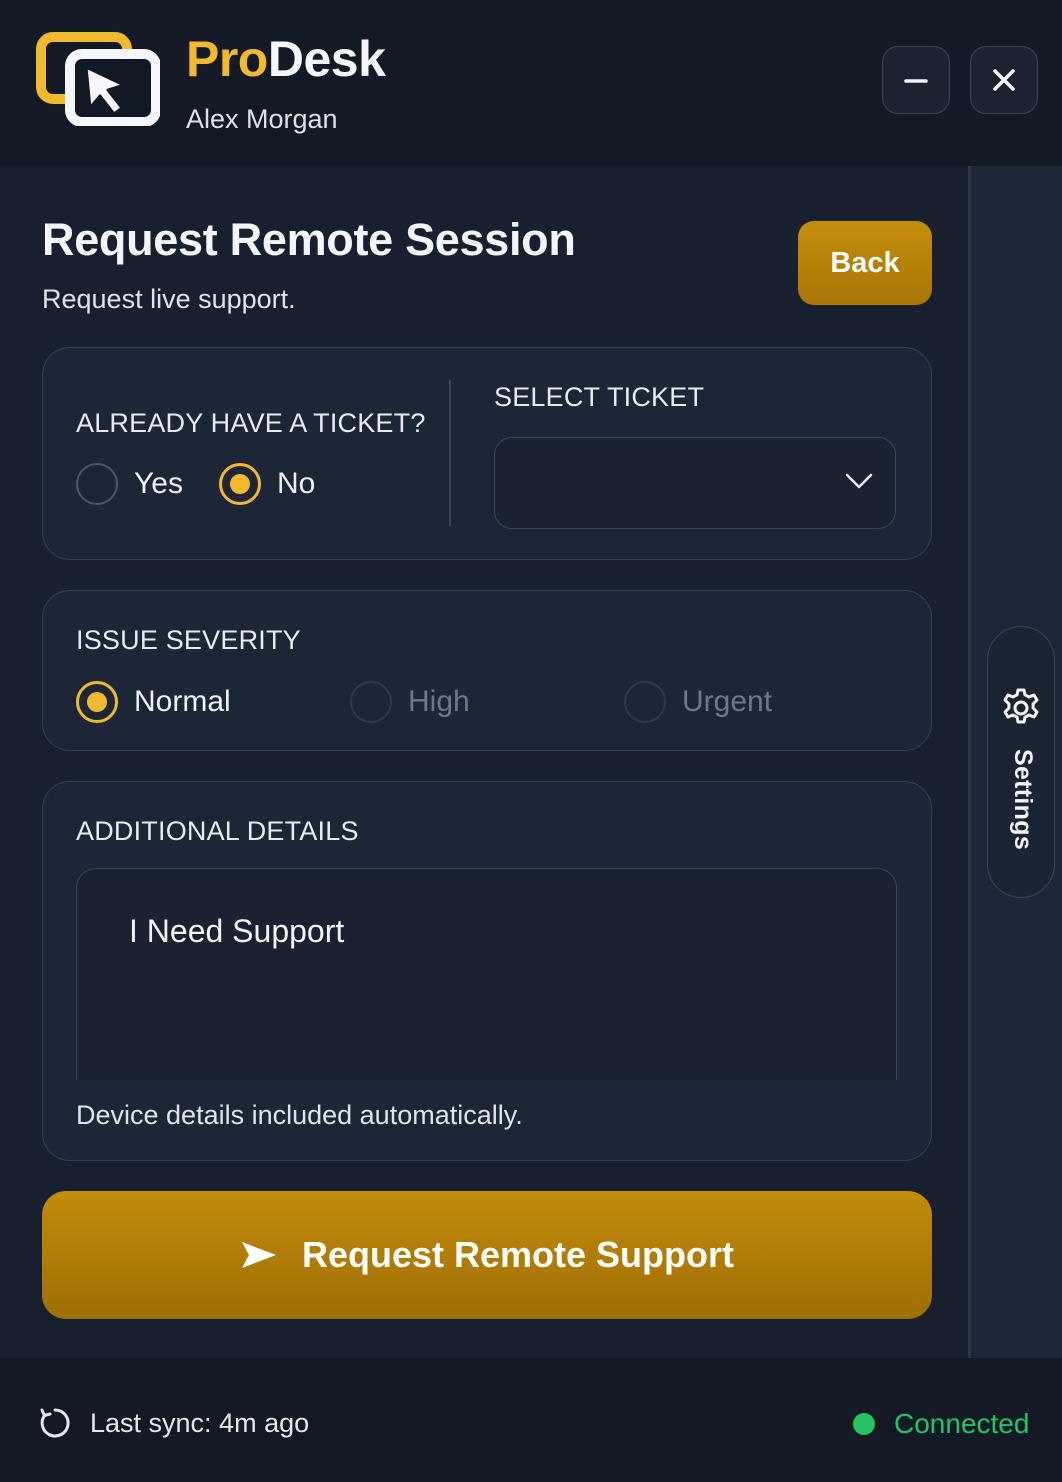  I want to click on close-icon, so click(1004, 80).